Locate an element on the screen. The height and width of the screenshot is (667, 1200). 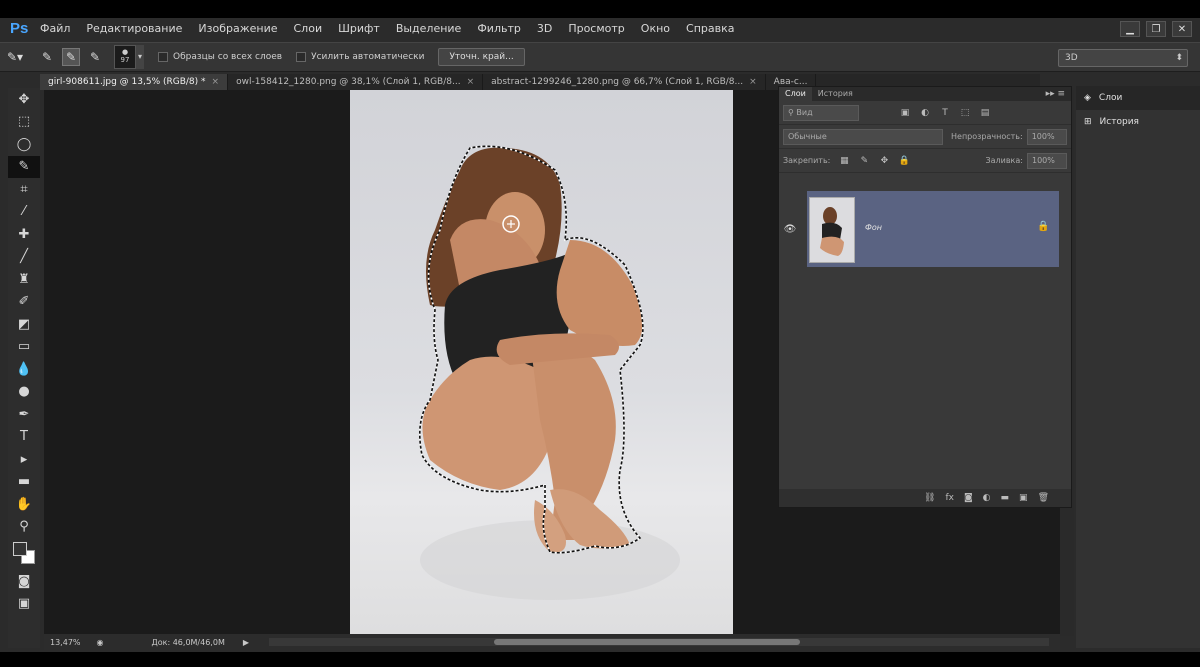
layer-lock-icon: 🔒 is located at coordinates (1043, 226).